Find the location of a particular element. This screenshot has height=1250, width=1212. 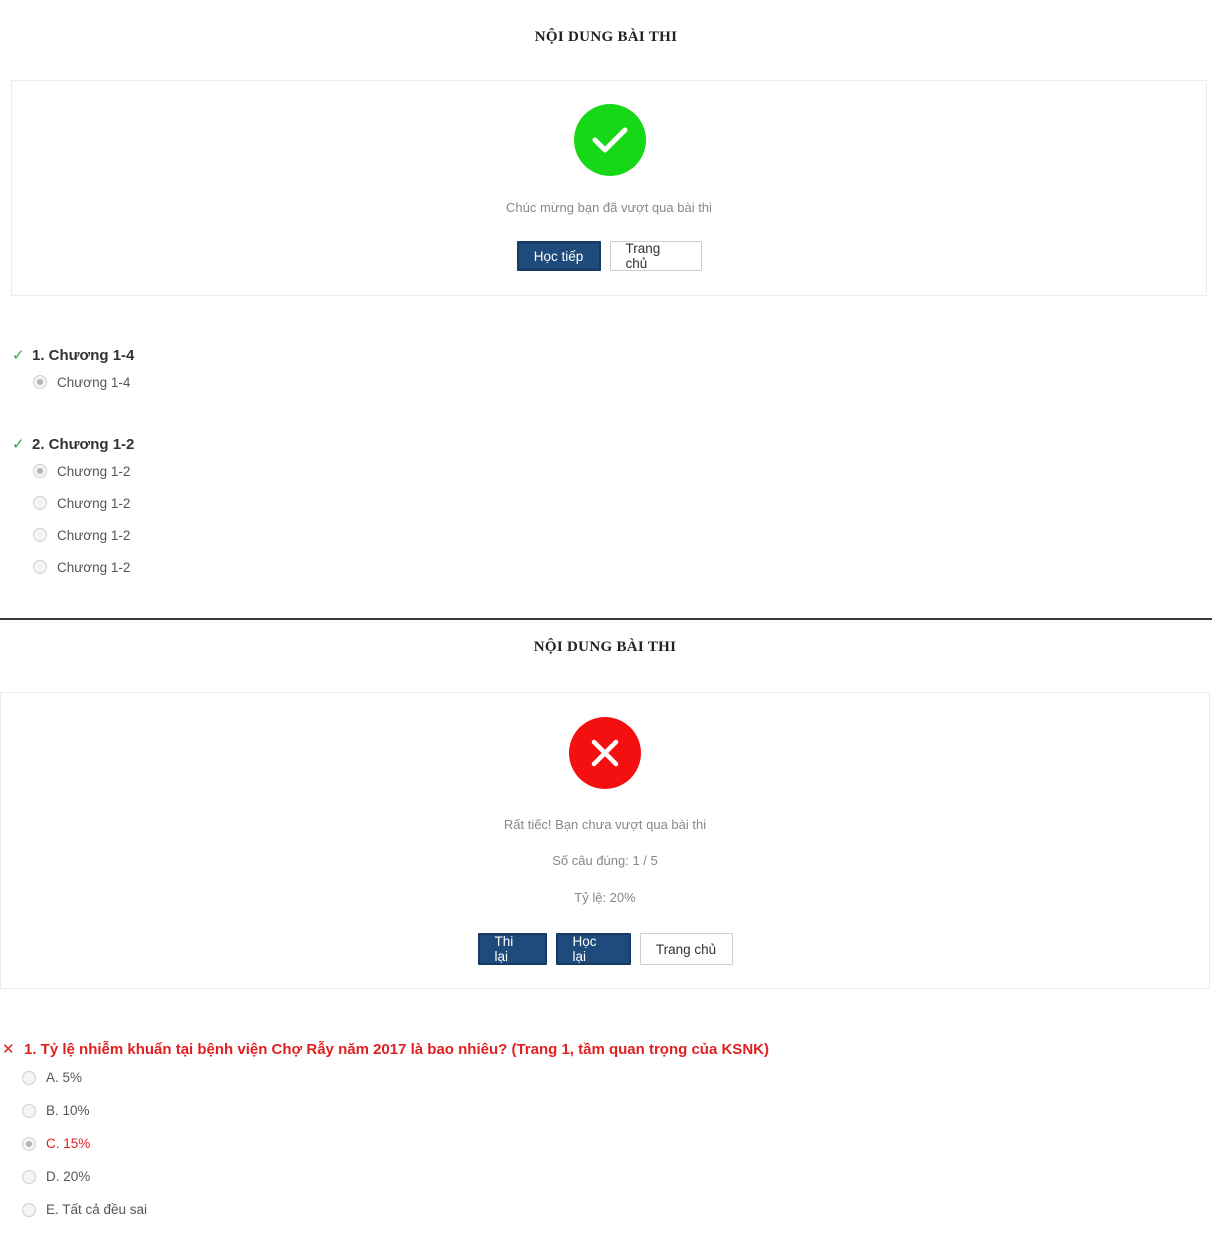

retry-exam-button: Thi lại is located at coordinates (512, 949).